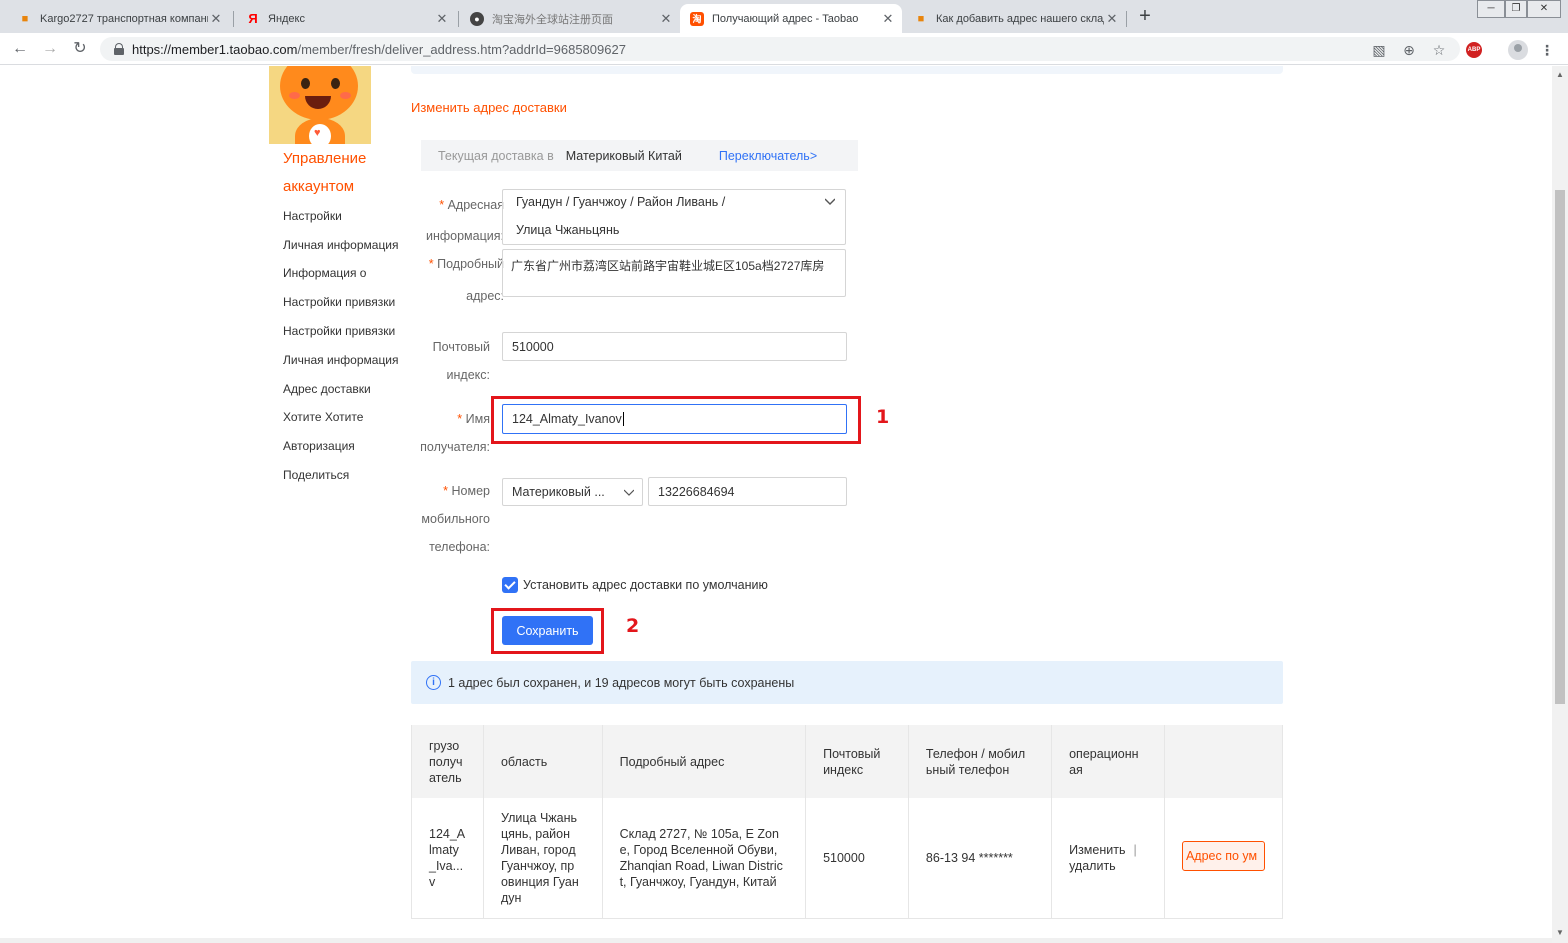  What do you see at coordinates (768, 156) in the screenshot?
I see `switch-country-link: Переключатель>` at bounding box center [768, 156].